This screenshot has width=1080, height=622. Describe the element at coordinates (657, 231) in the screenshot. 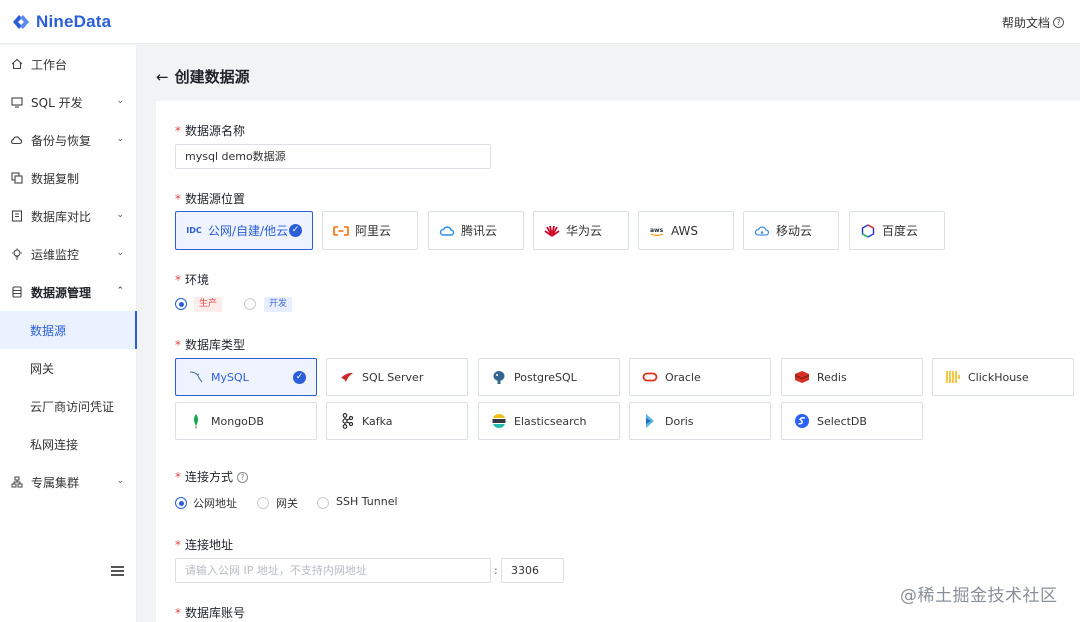

I see `aws-icon: aws` at that location.